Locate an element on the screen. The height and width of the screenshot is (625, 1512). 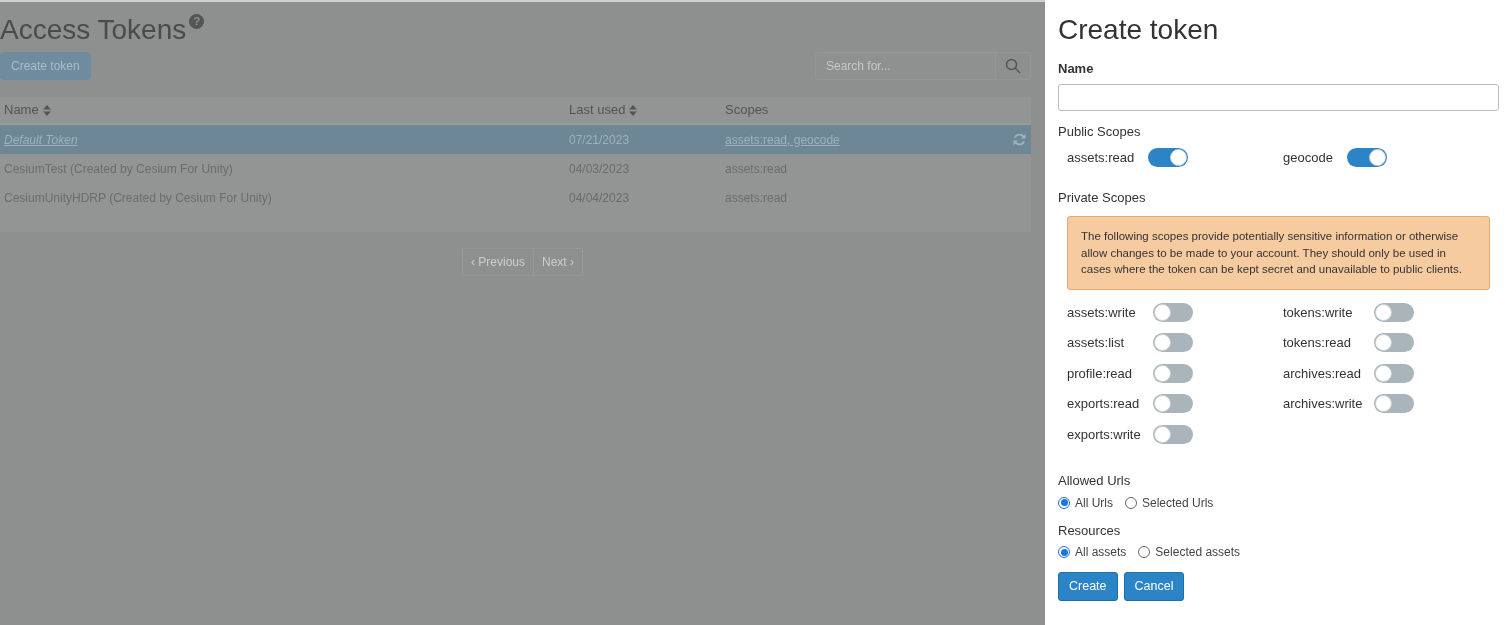
panel-title: Create token is located at coordinates (1139, 30).